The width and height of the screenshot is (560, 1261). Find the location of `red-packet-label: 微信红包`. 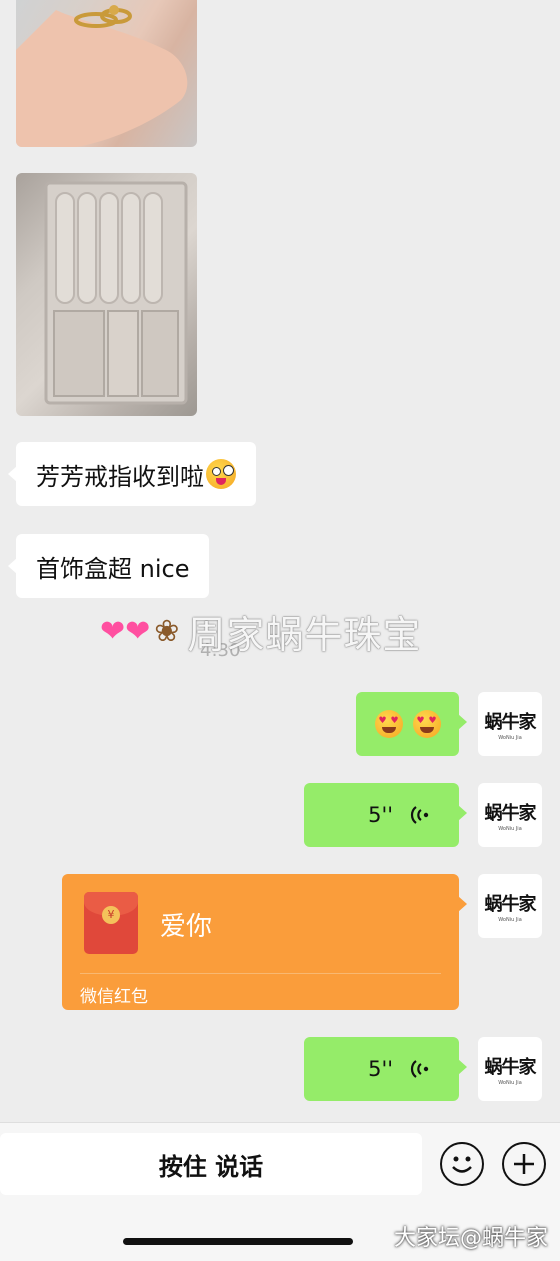

red-packet-label: 微信红包 is located at coordinates (114, 997).